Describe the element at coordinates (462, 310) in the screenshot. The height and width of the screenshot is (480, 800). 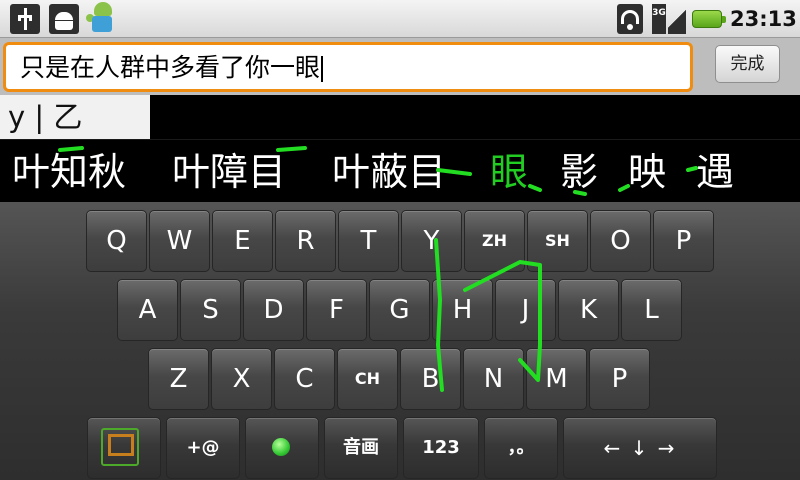
I see `key-h: H` at that location.